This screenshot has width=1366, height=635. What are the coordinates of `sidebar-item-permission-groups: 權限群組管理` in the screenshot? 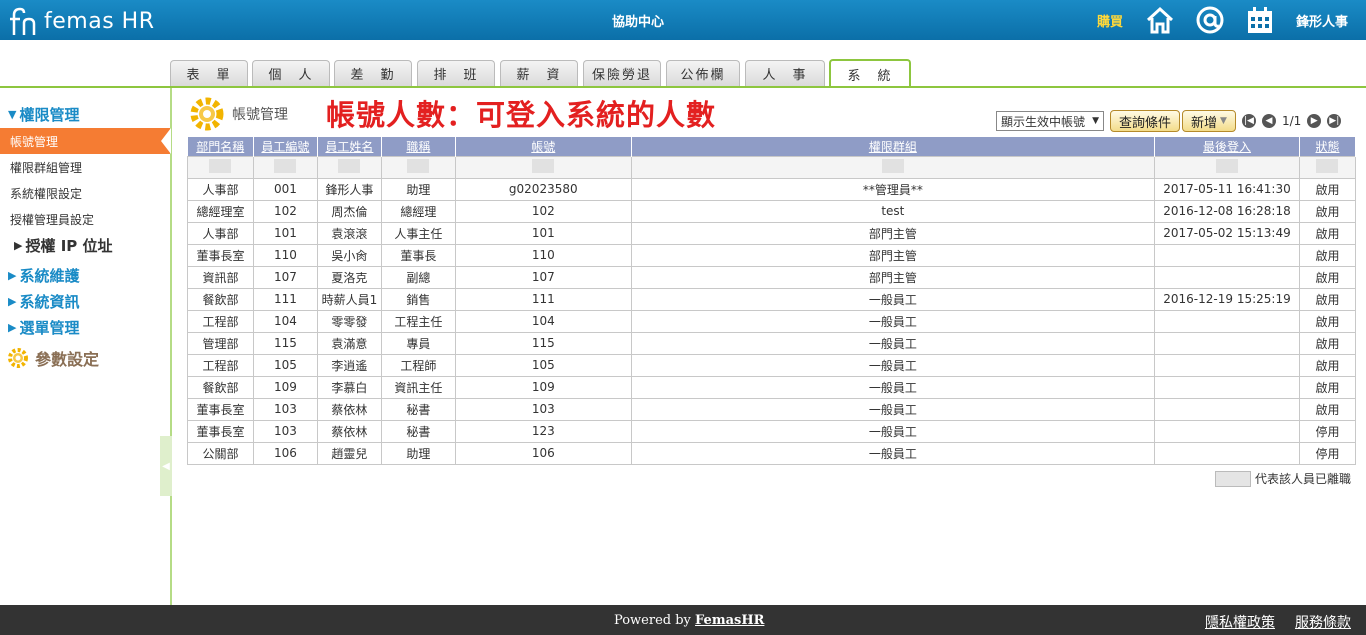 It's located at (85, 167).